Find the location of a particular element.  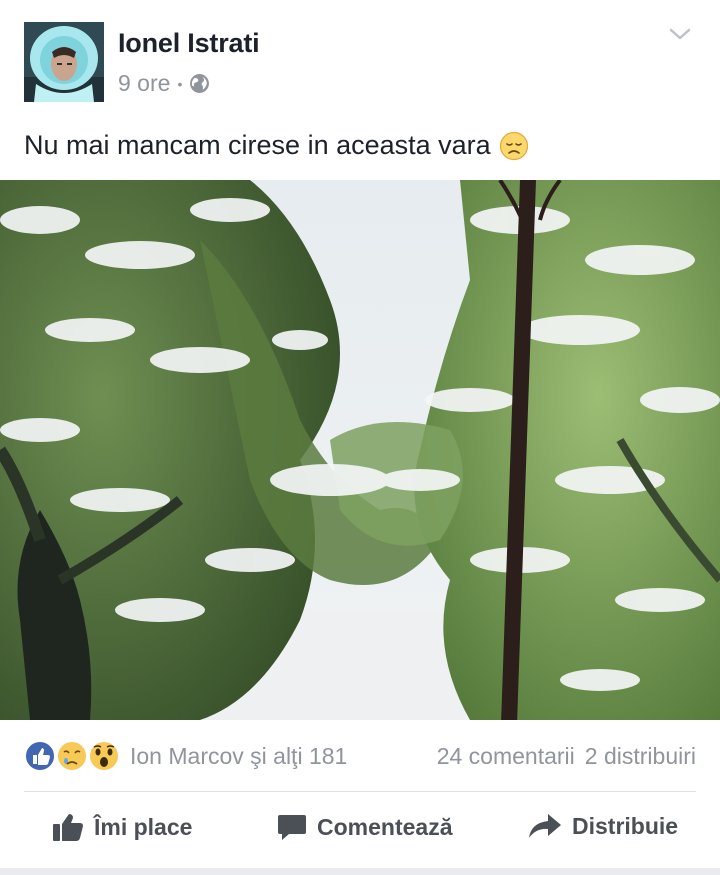

feed-separator is located at coordinates (360, 871).